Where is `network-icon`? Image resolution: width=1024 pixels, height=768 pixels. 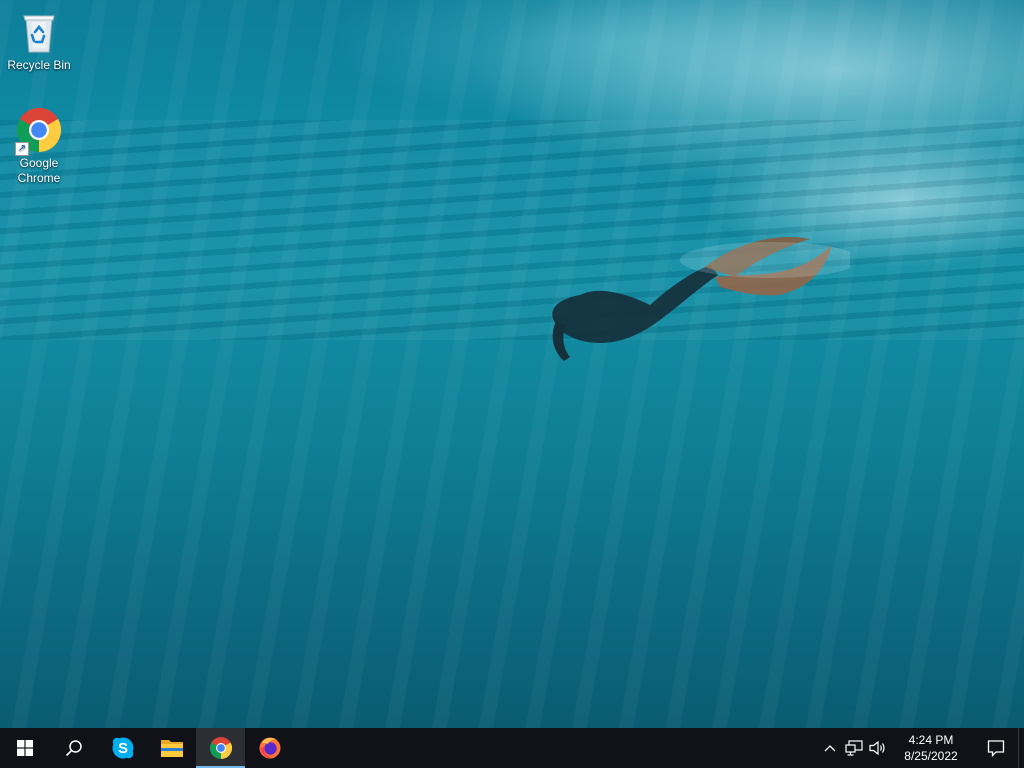 network-icon is located at coordinates (854, 748).